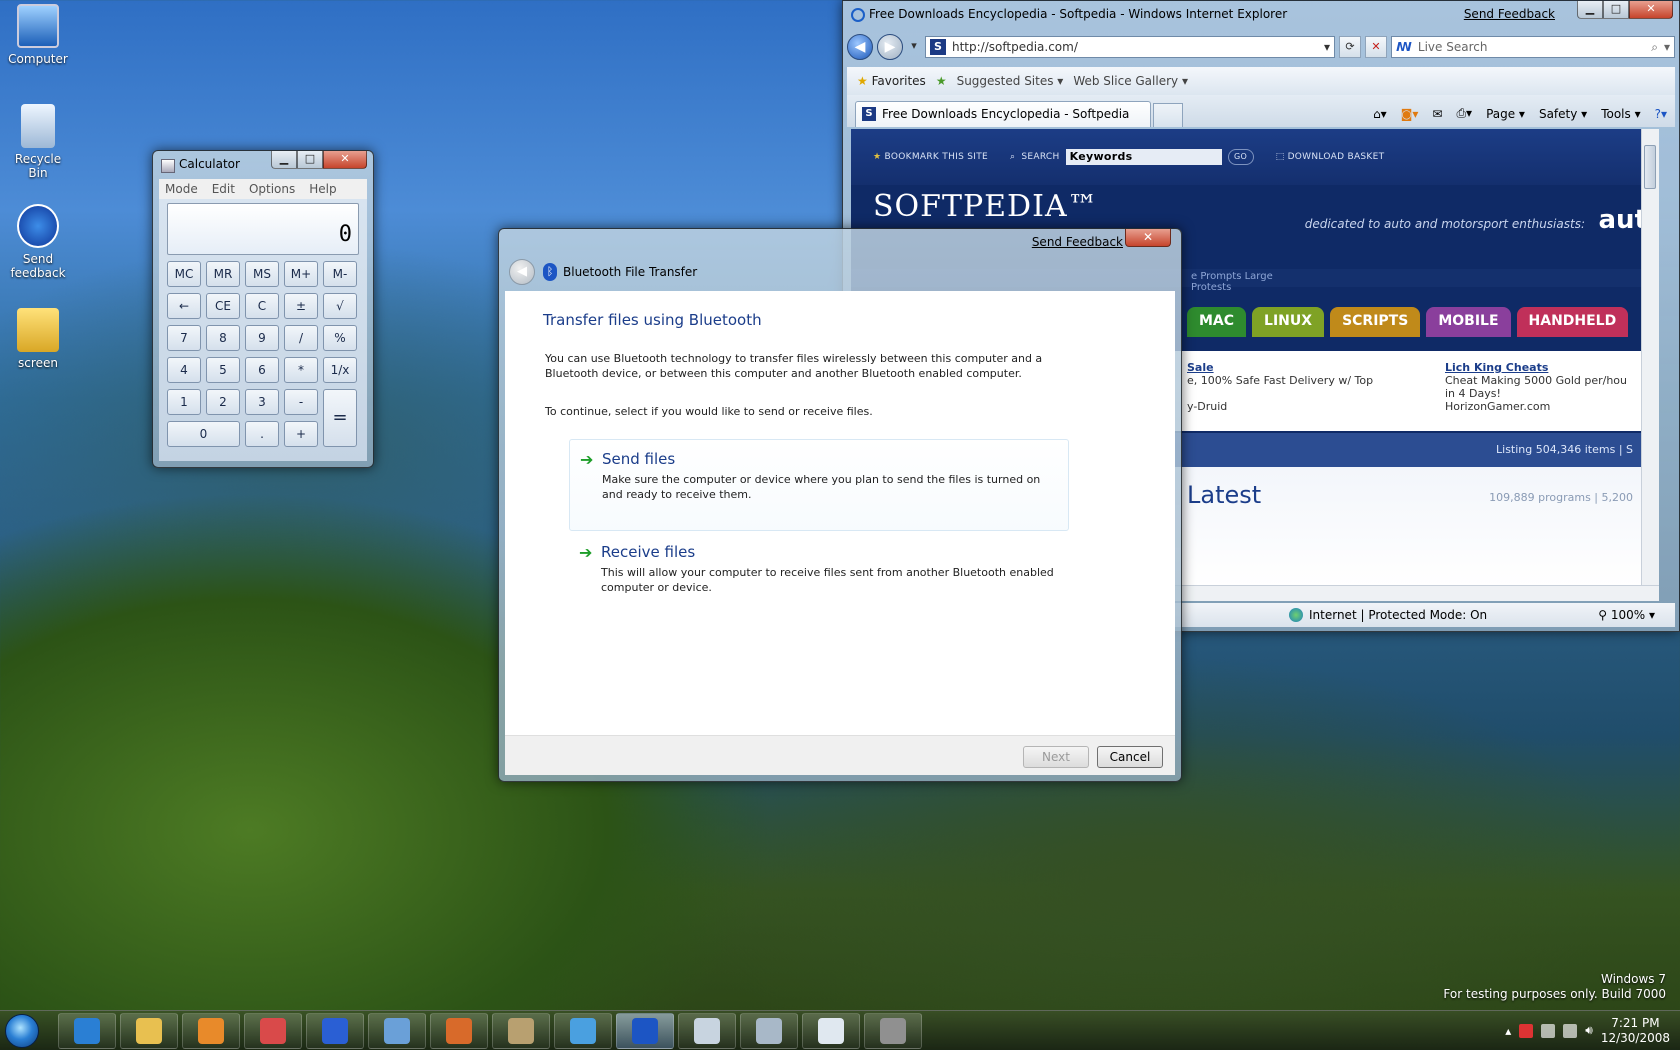 This screenshot has width=1680, height=1050. Describe the element at coordinates (583, 1030) in the screenshot. I see `taskbar-item-messenger` at that location.